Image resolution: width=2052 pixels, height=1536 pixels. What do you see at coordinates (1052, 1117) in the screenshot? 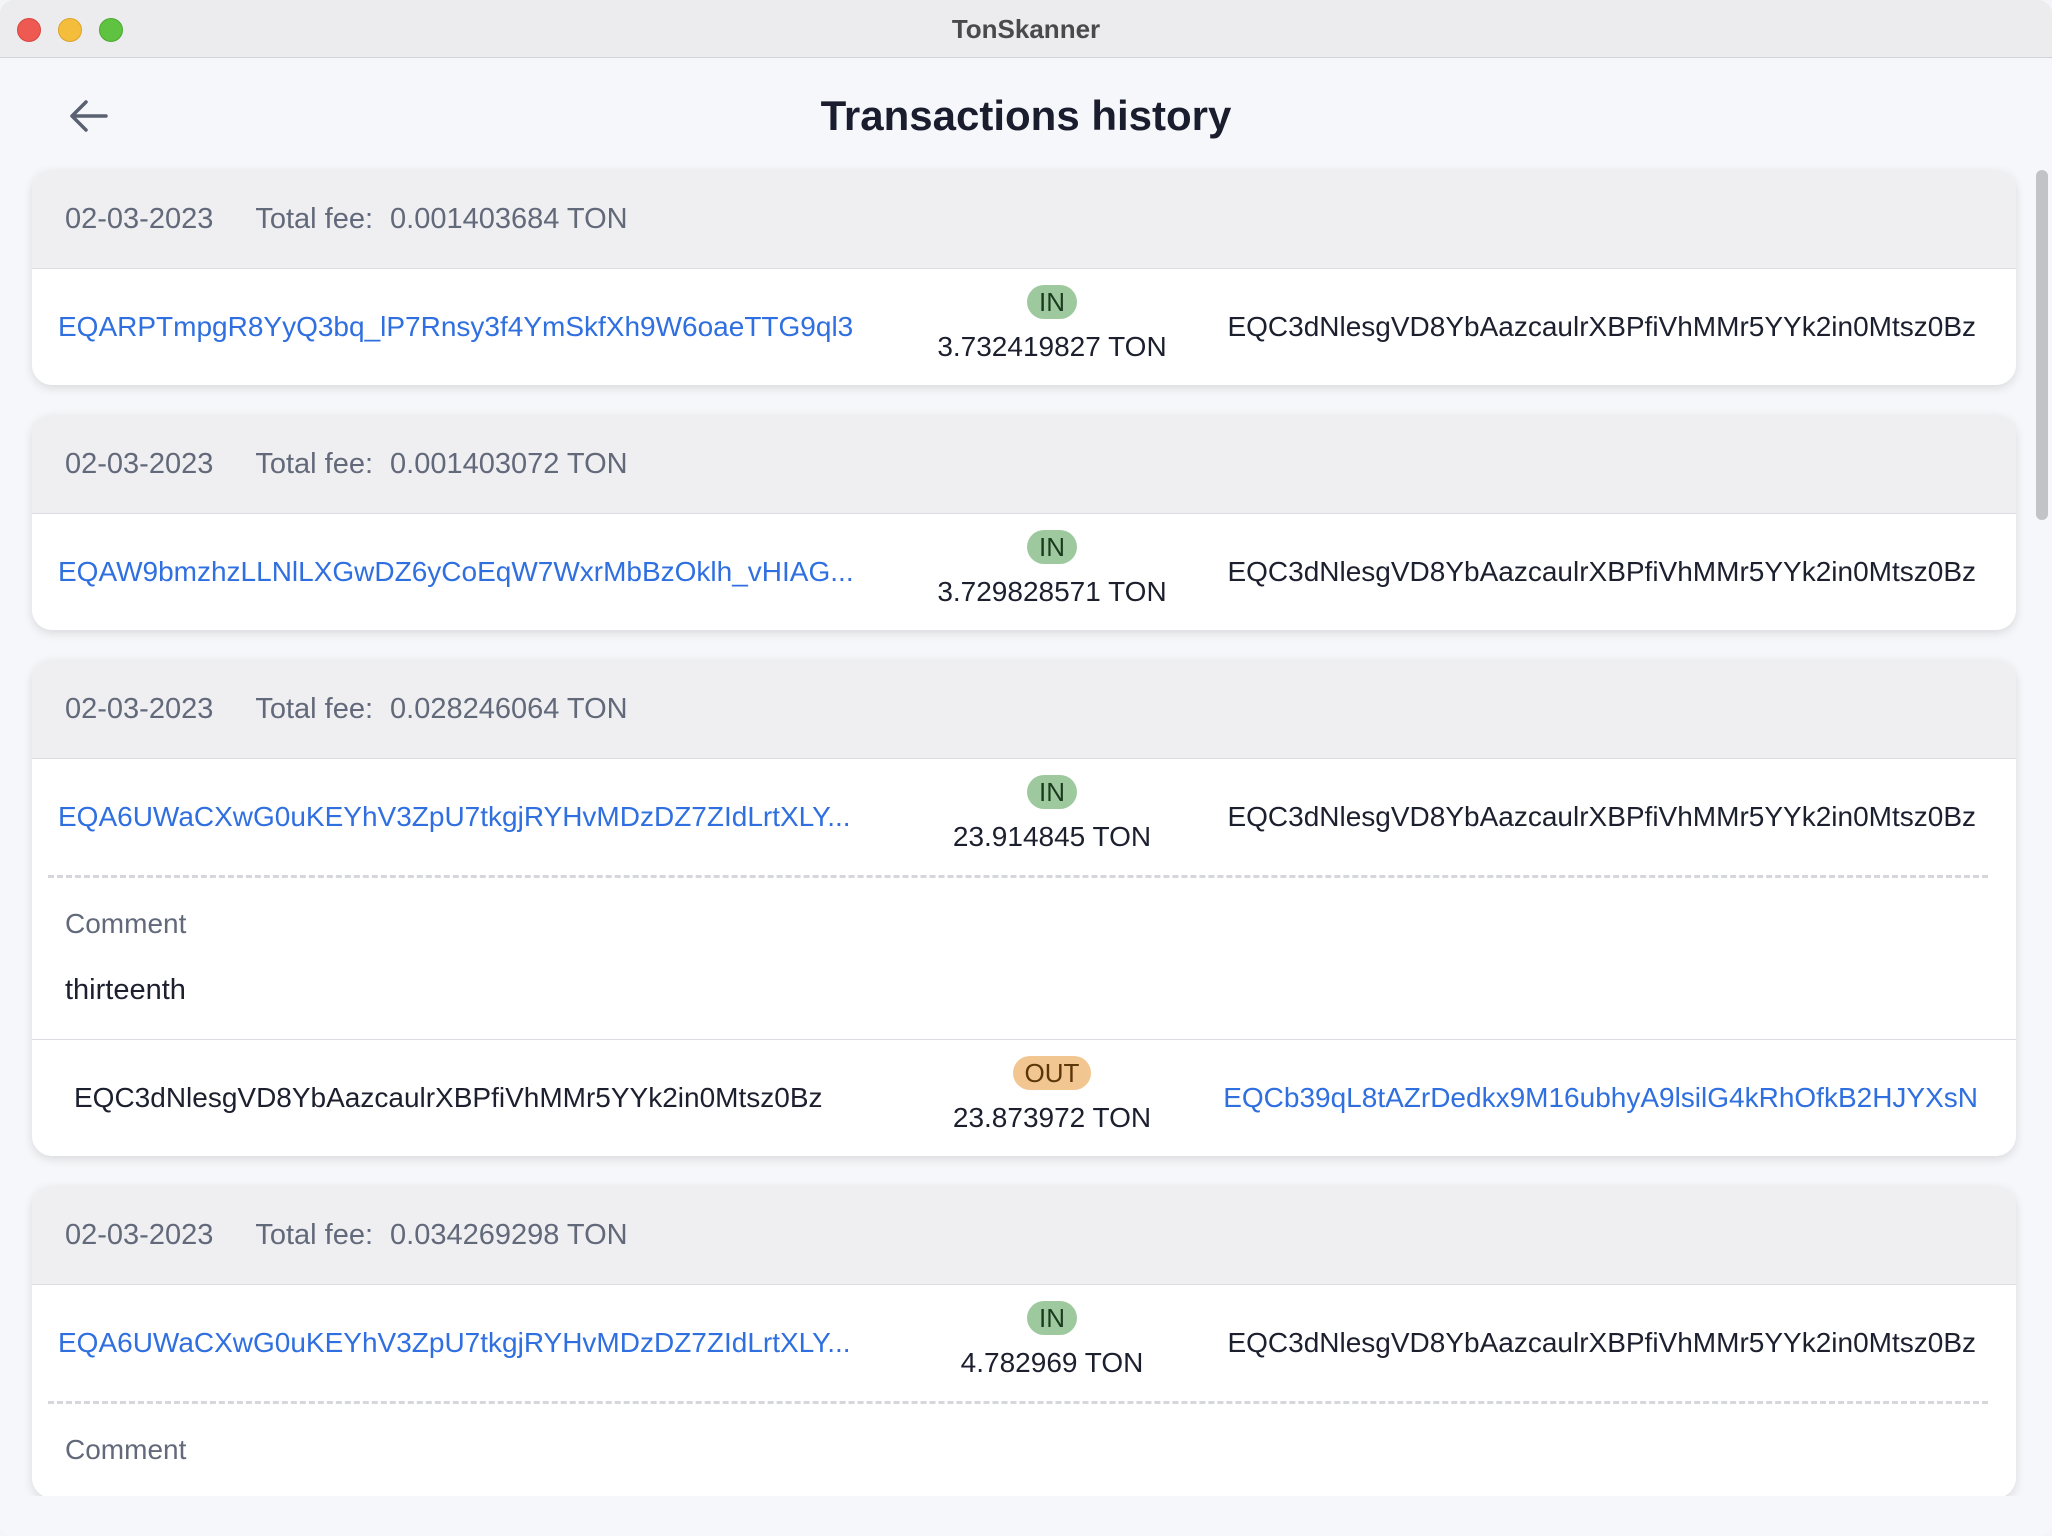
I see `transfer-amount: 23.873972 TON` at bounding box center [1052, 1117].